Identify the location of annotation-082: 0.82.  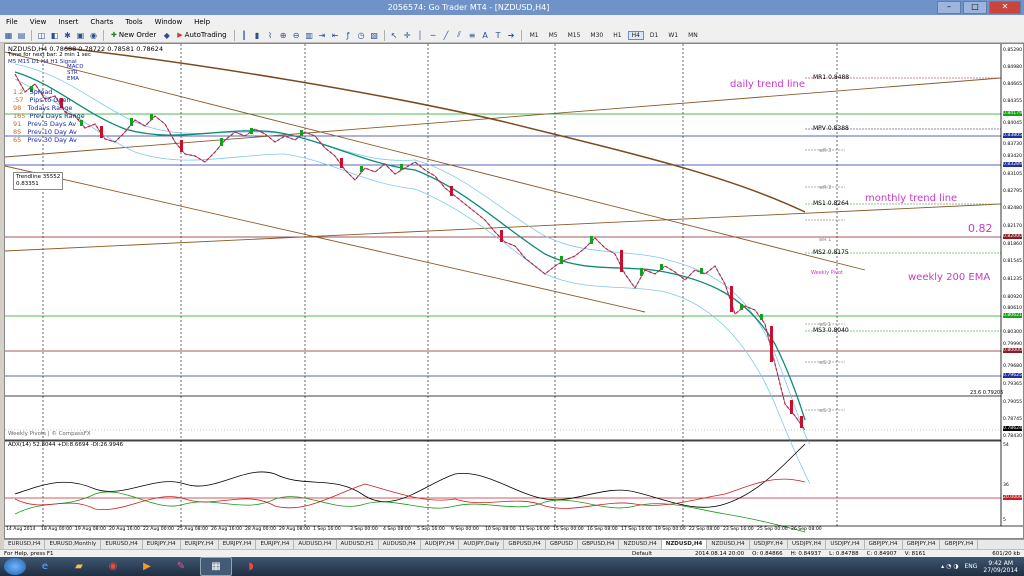
(980, 228).